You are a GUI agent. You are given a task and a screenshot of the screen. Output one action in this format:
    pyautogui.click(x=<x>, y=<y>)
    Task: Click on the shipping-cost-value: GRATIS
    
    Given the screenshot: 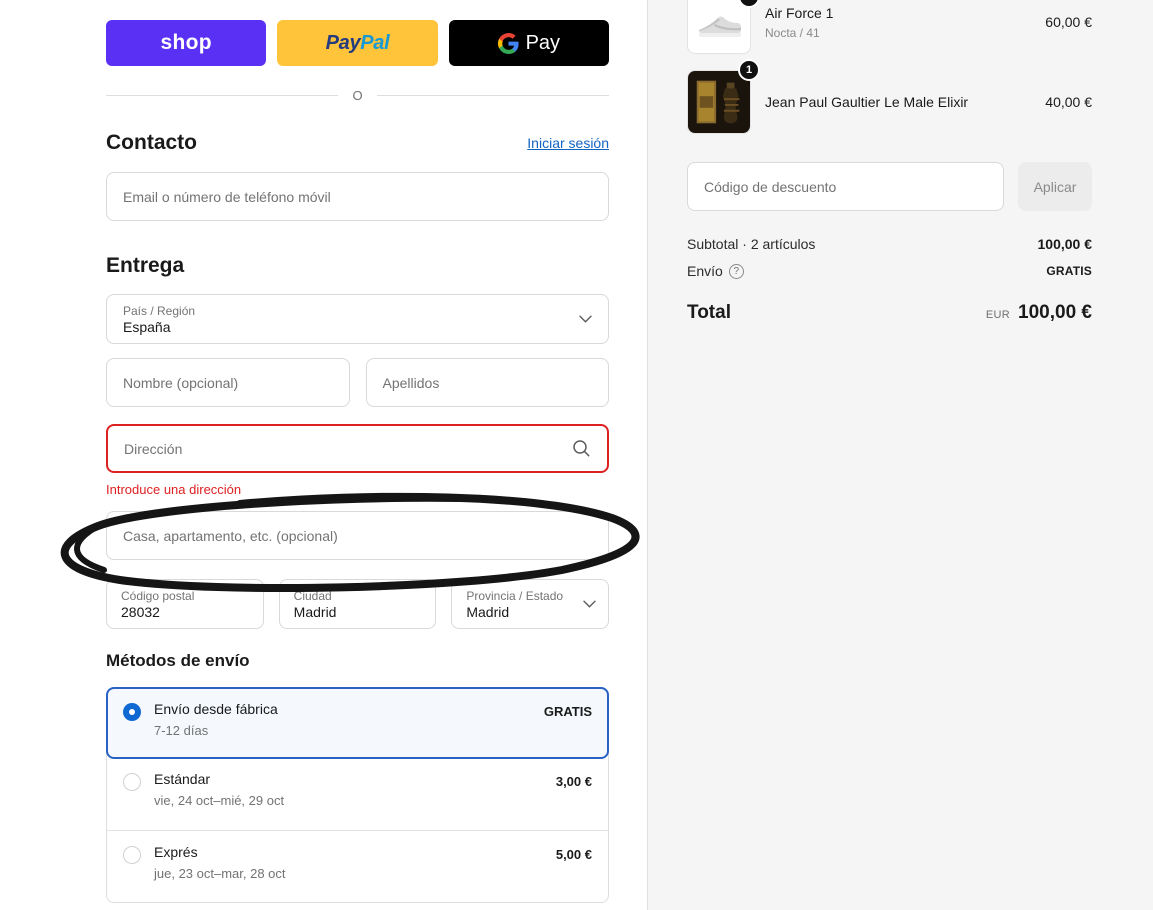 What is the action you would take?
    pyautogui.click(x=1069, y=271)
    